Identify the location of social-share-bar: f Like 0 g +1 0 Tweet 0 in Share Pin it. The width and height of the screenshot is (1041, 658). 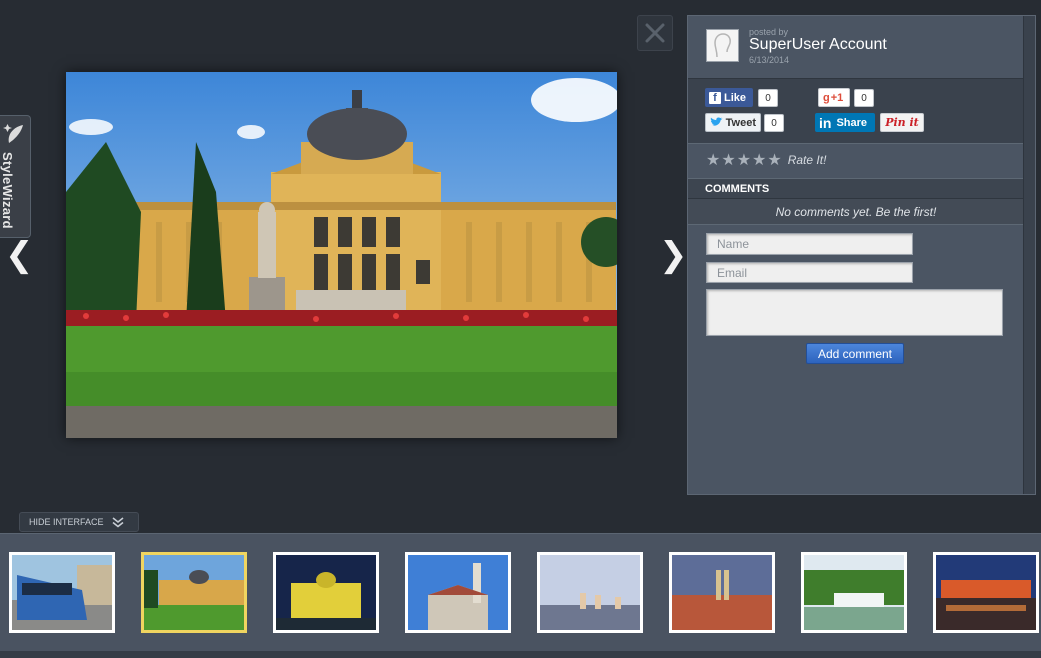
(856, 111).